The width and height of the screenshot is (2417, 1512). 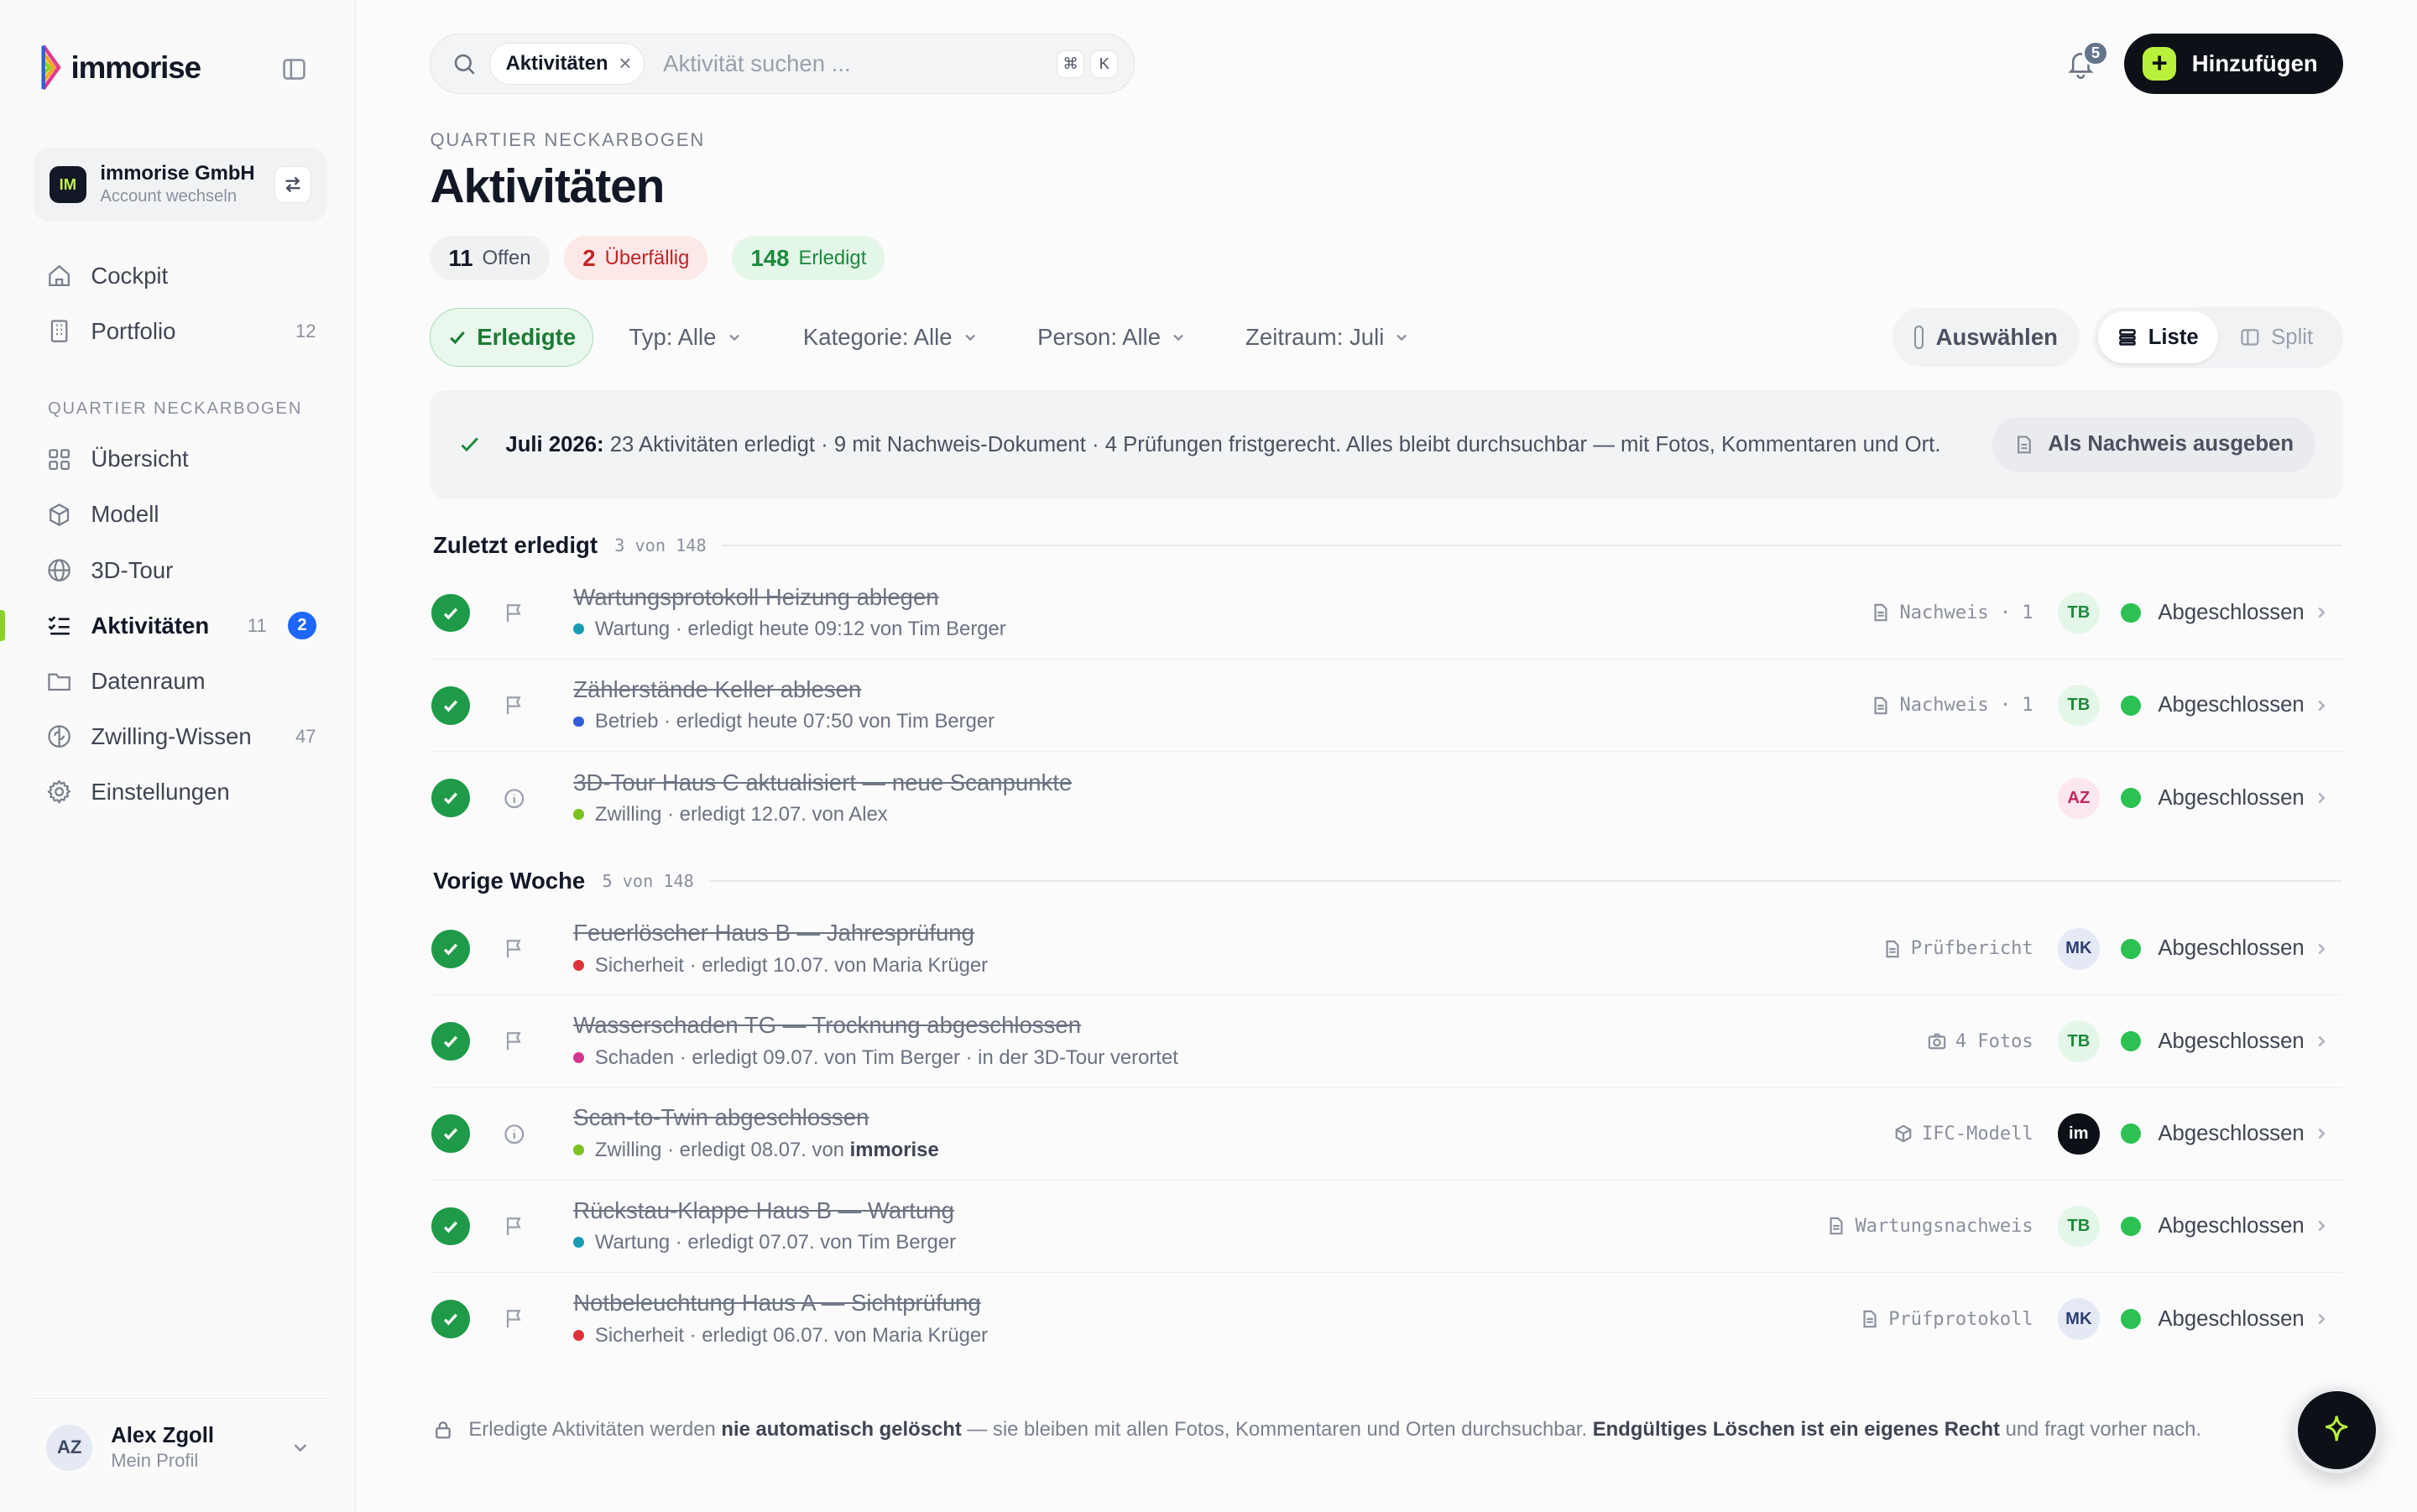 What do you see at coordinates (1919, 338) in the screenshot?
I see `circle-icon` at bounding box center [1919, 338].